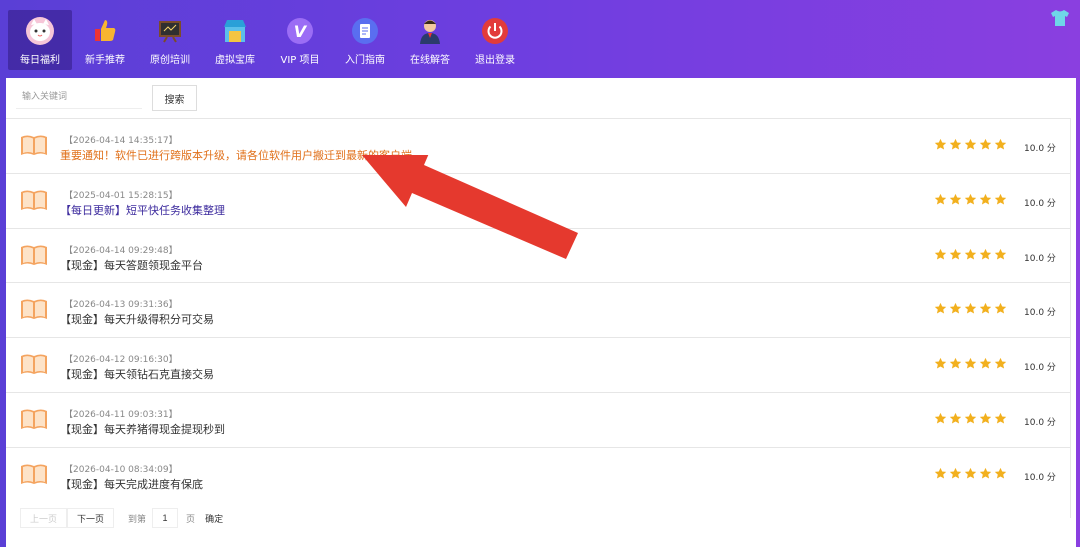 The width and height of the screenshot is (1080, 547). I want to click on vip-icon: V, so click(300, 31).